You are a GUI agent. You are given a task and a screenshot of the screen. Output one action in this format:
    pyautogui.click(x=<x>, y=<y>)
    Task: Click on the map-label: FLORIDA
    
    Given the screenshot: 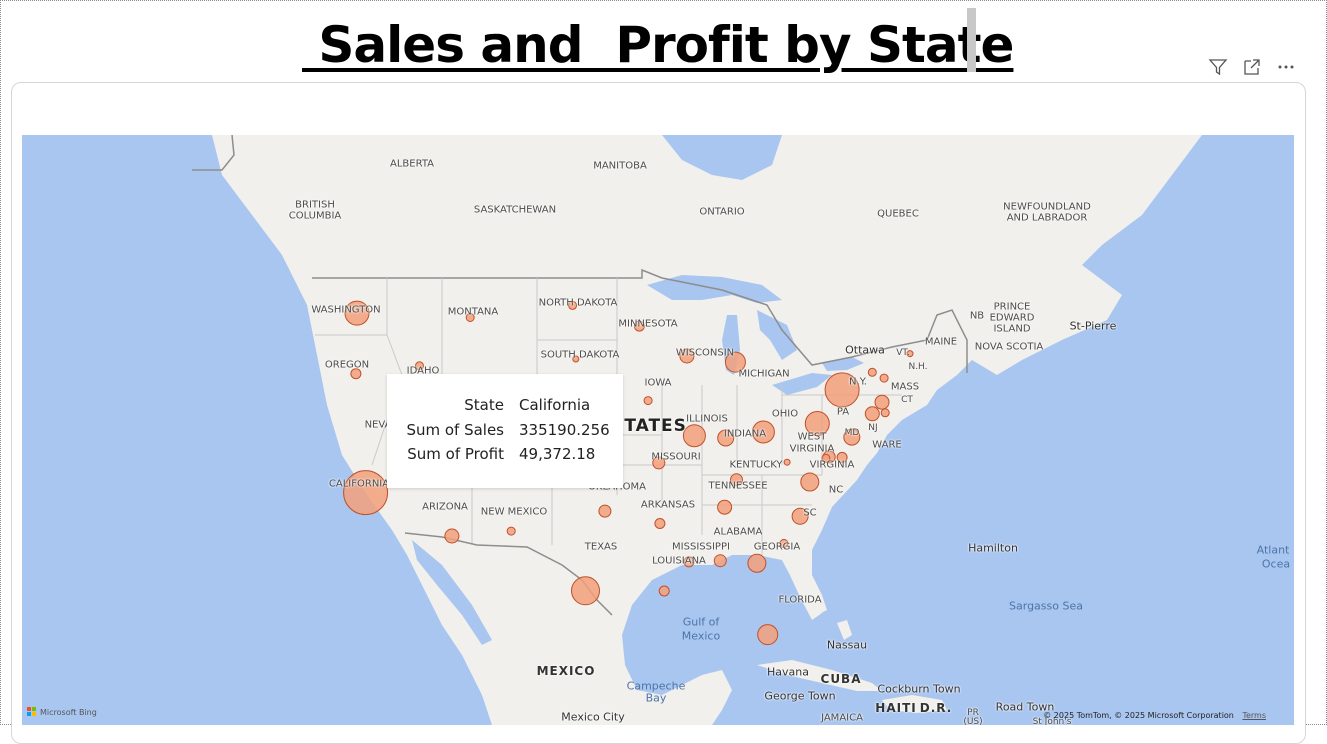 What is the action you would take?
    pyautogui.click(x=800, y=600)
    